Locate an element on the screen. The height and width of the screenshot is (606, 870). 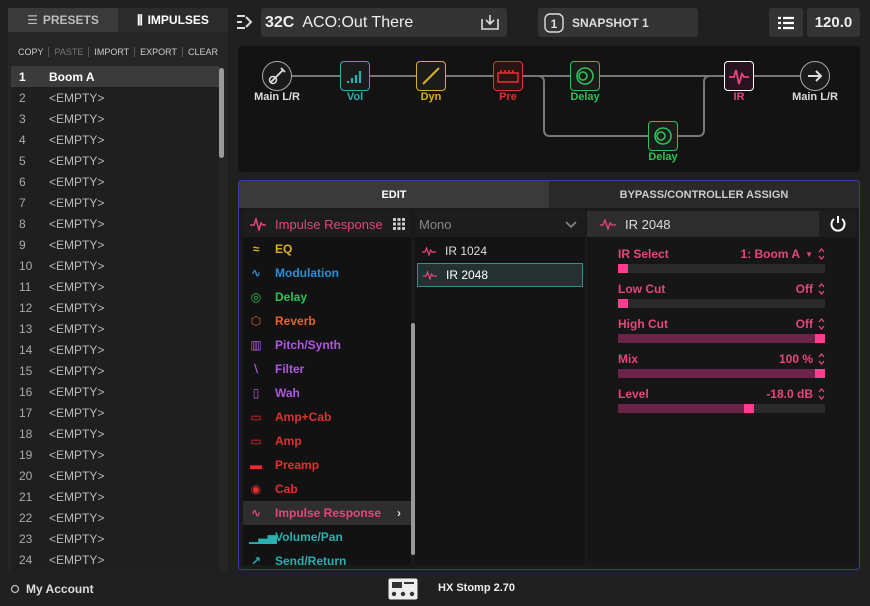
category-item-reverb: ⬡ Reverb is located at coordinates (327, 321).